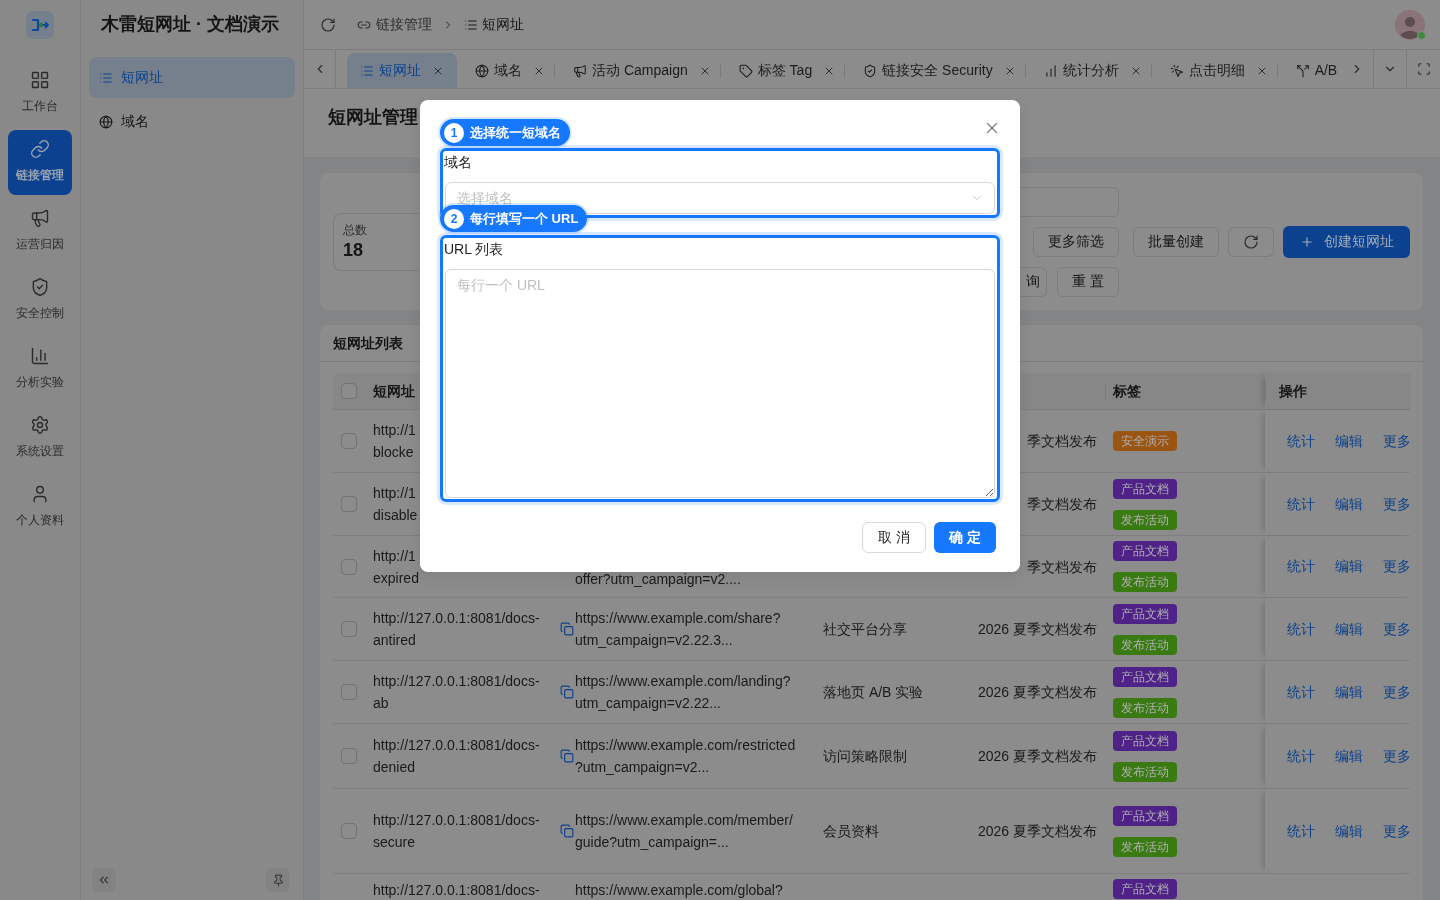  I want to click on url-textarea: 每行一个 URL, so click(720, 383).